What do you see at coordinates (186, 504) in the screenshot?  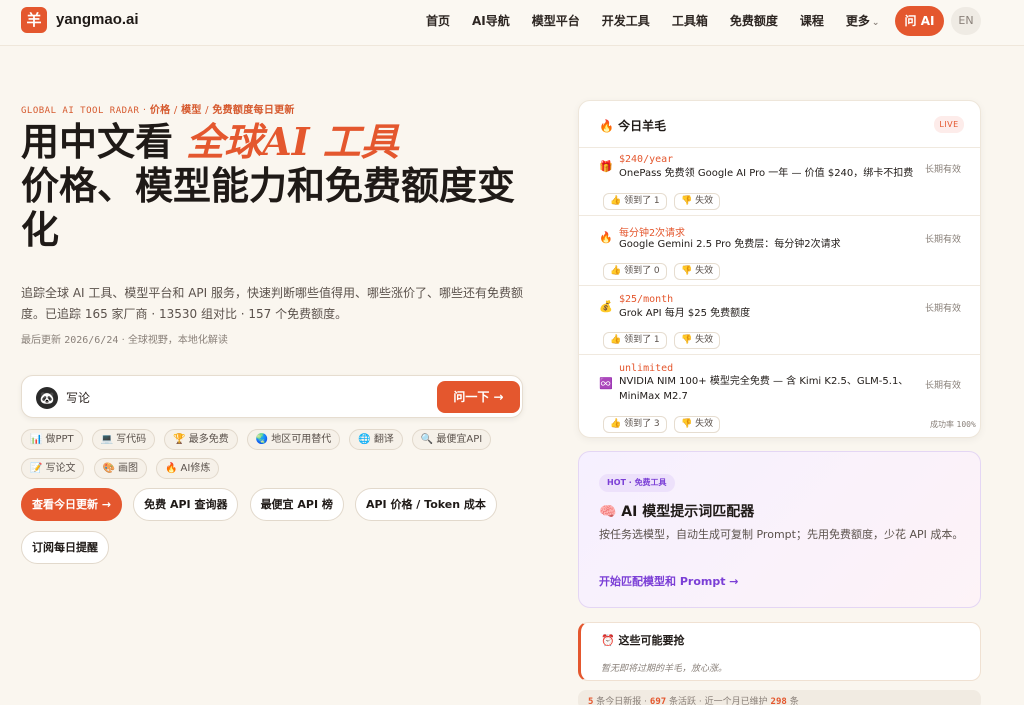 I see `free-api-finder-button: 免费 API 查询器` at bounding box center [186, 504].